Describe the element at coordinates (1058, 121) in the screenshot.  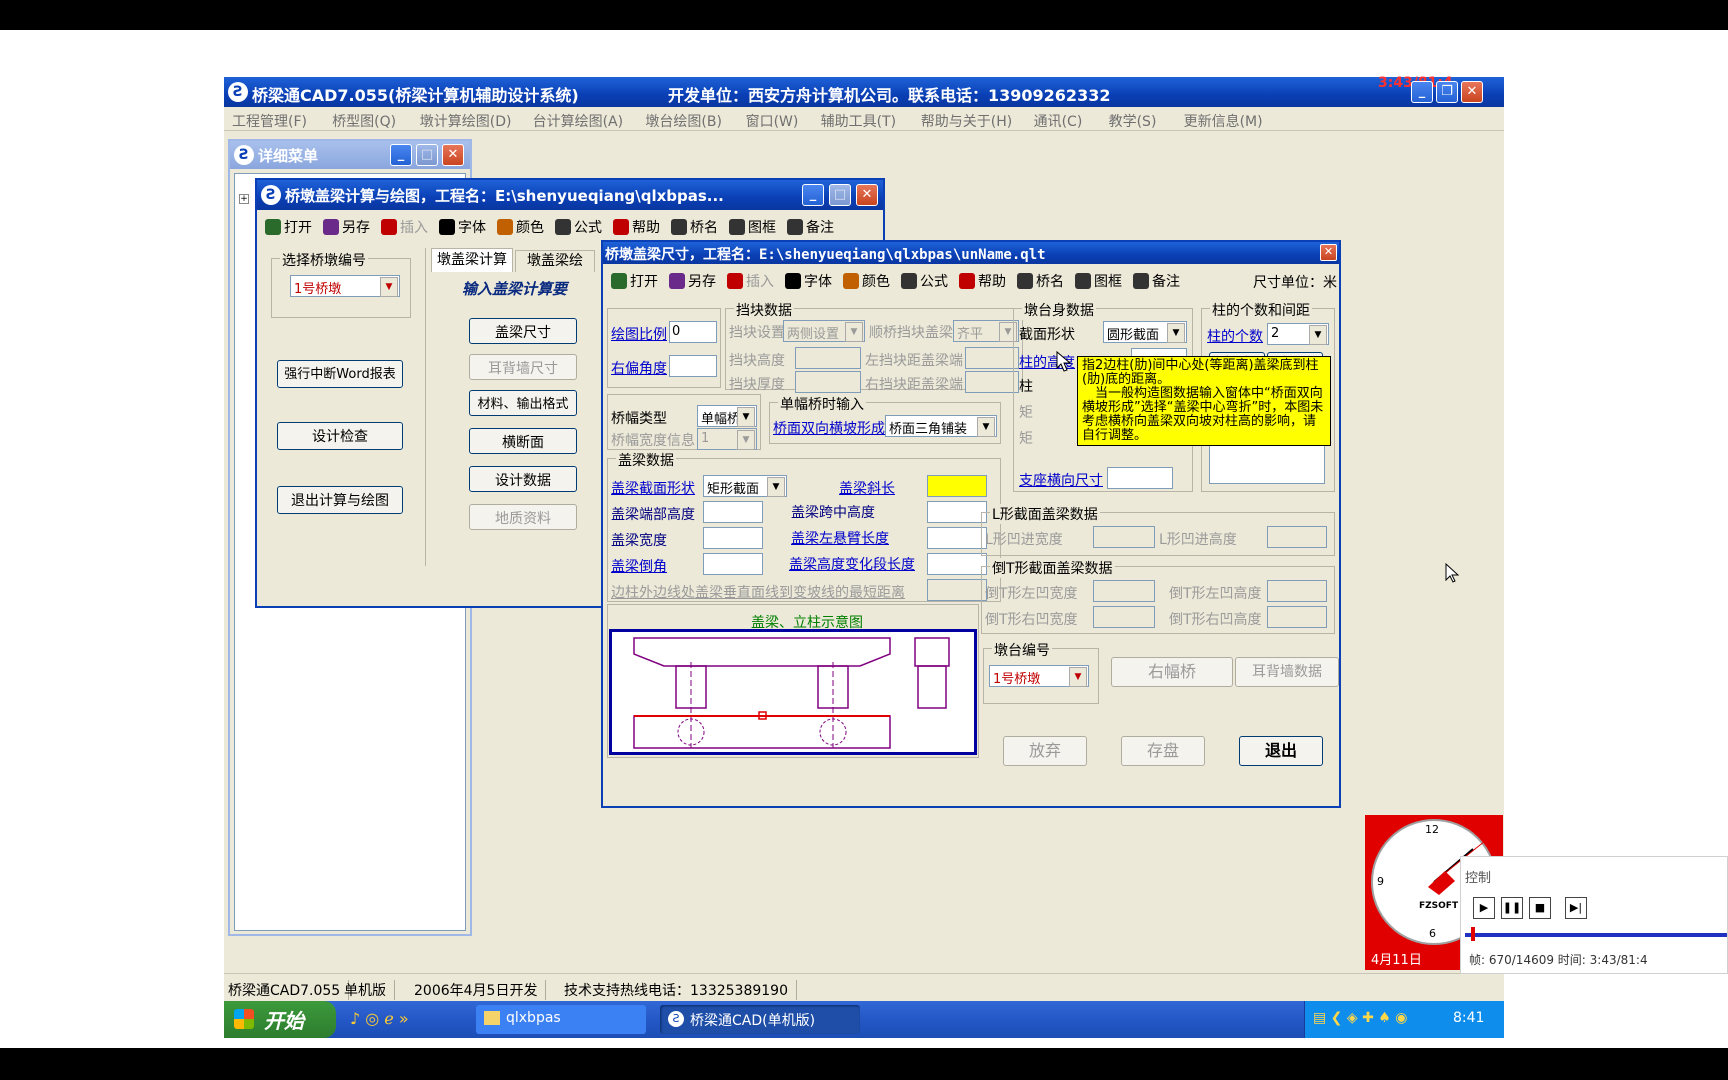
I see `menu-item: 通讯(C)` at that location.